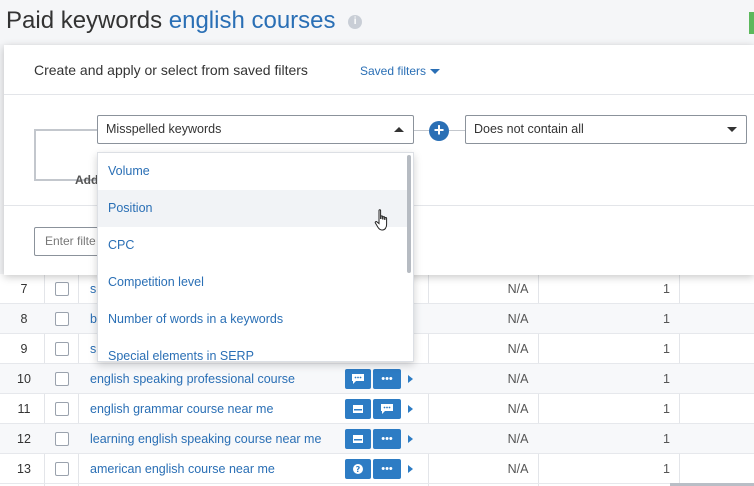 Image resolution: width=754 pixels, height=486 pixels. I want to click on dropdown-option-word-count: Number of words in a keywords, so click(252, 319).